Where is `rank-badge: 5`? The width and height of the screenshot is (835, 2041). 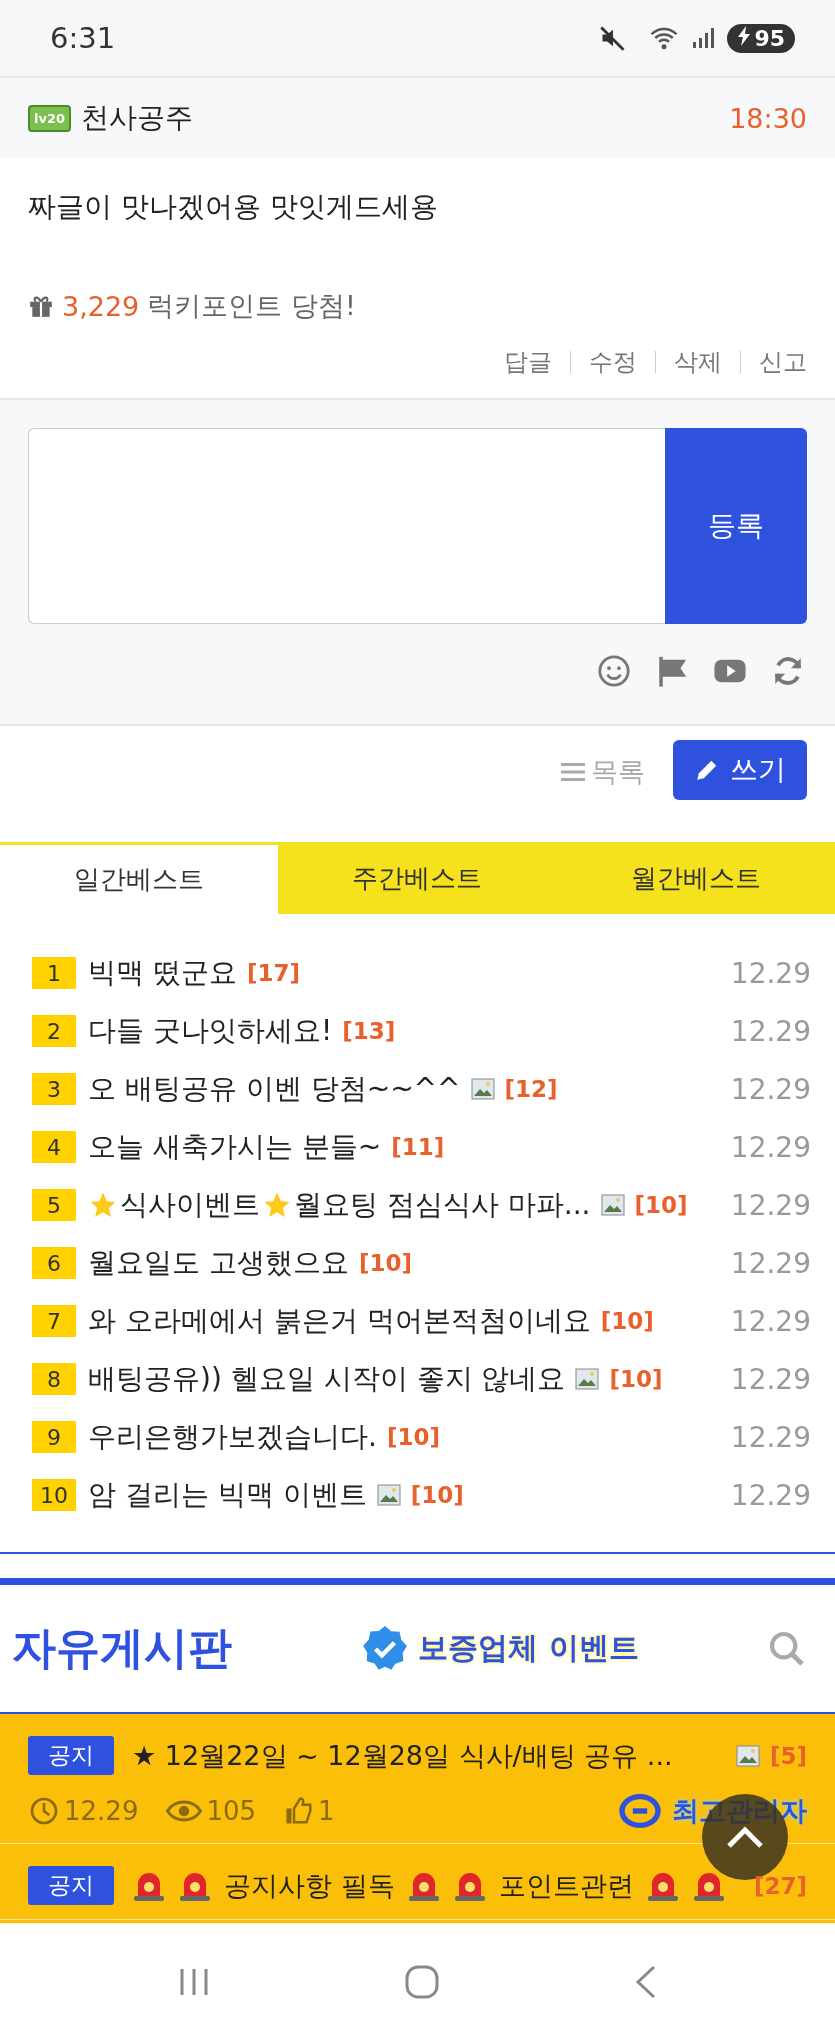 rank-badge: 5 is located at coordinates (54, 1205).